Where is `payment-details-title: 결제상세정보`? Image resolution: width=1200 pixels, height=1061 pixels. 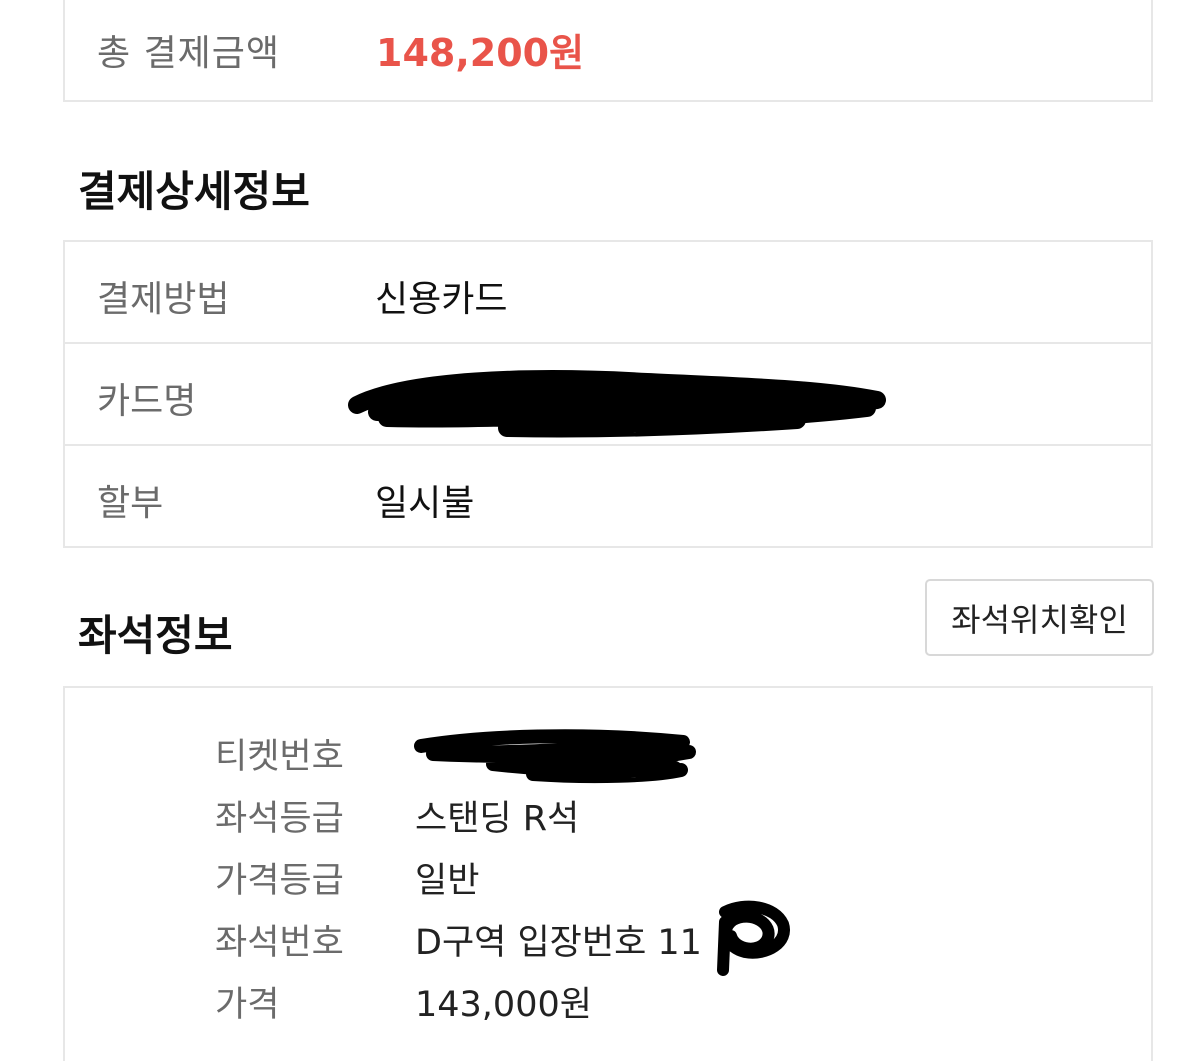
payment-details-title: 결제상세정보 is located at coordinates (194, 191).